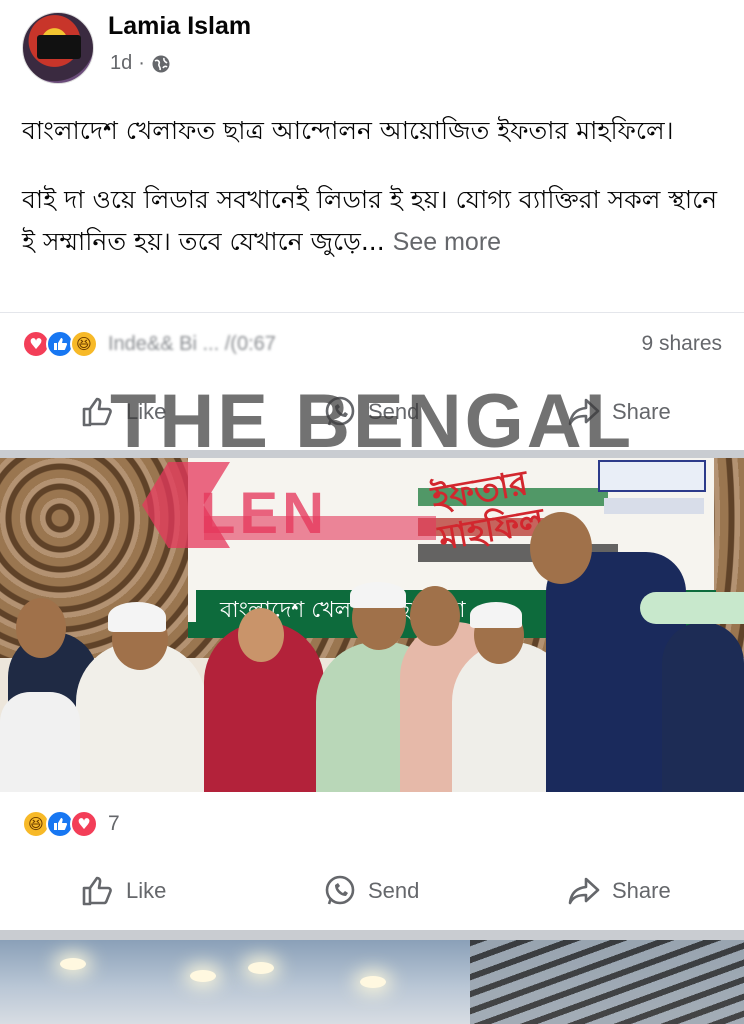 Image resolution: width=744 pixels, height=1024 pixels. I want to click on globe-icon, so click(161, 64).